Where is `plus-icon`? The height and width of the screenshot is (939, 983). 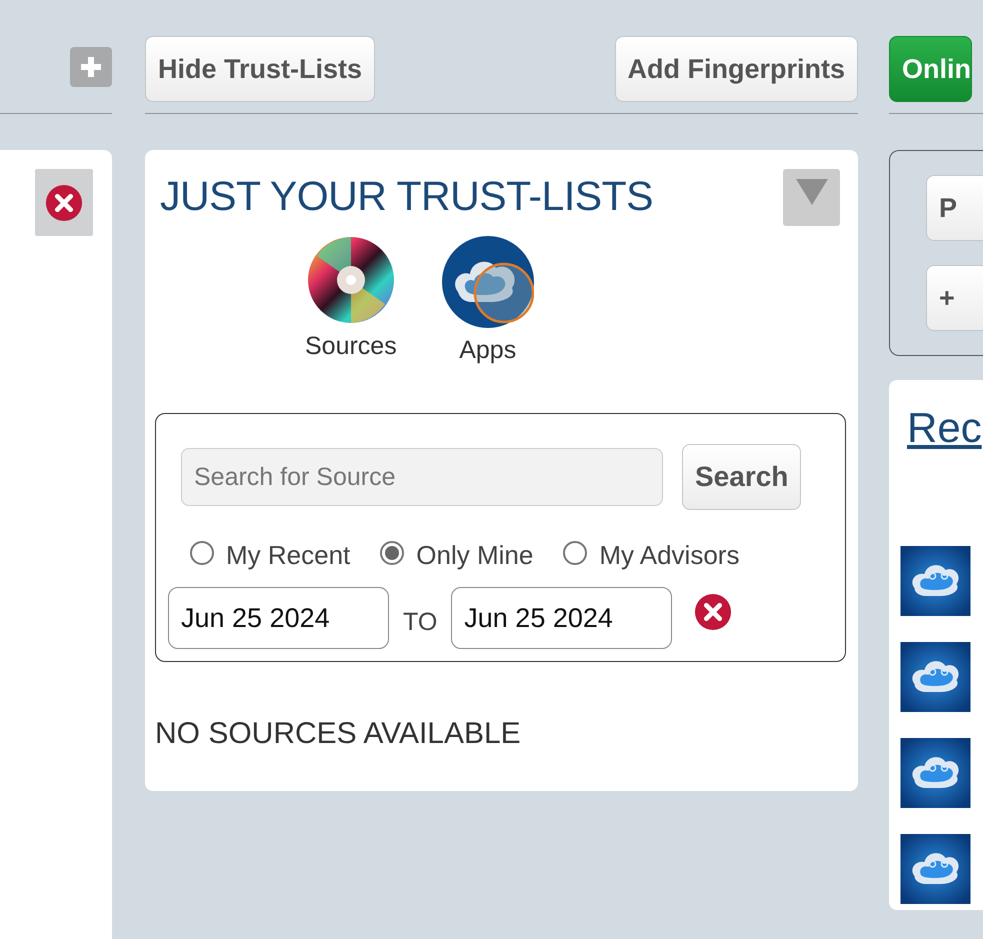 plus-icon is located at coordinates (91, 67).